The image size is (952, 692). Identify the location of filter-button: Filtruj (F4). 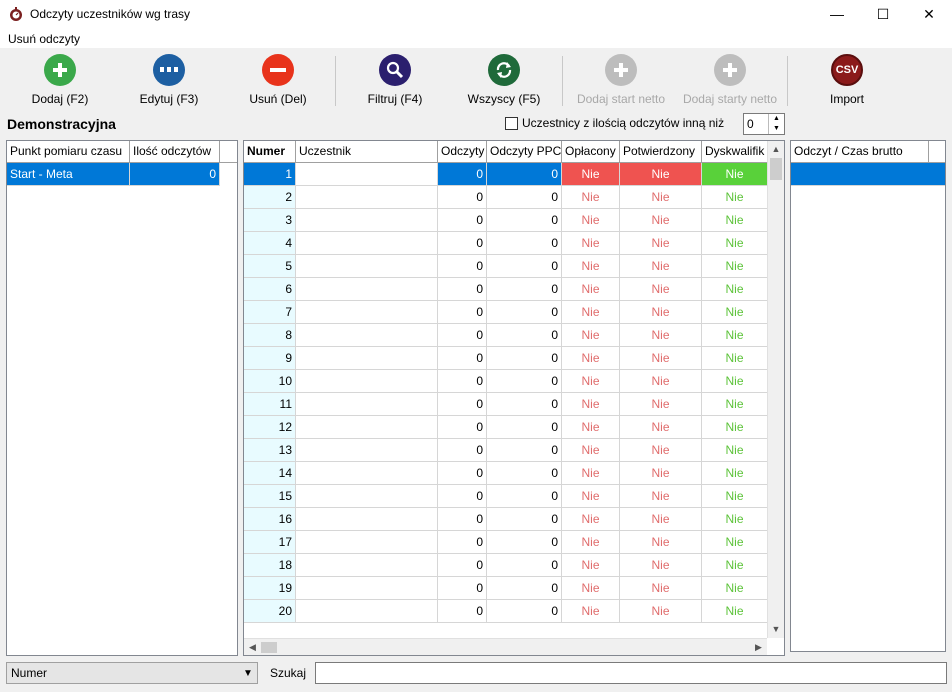
(395, 80).